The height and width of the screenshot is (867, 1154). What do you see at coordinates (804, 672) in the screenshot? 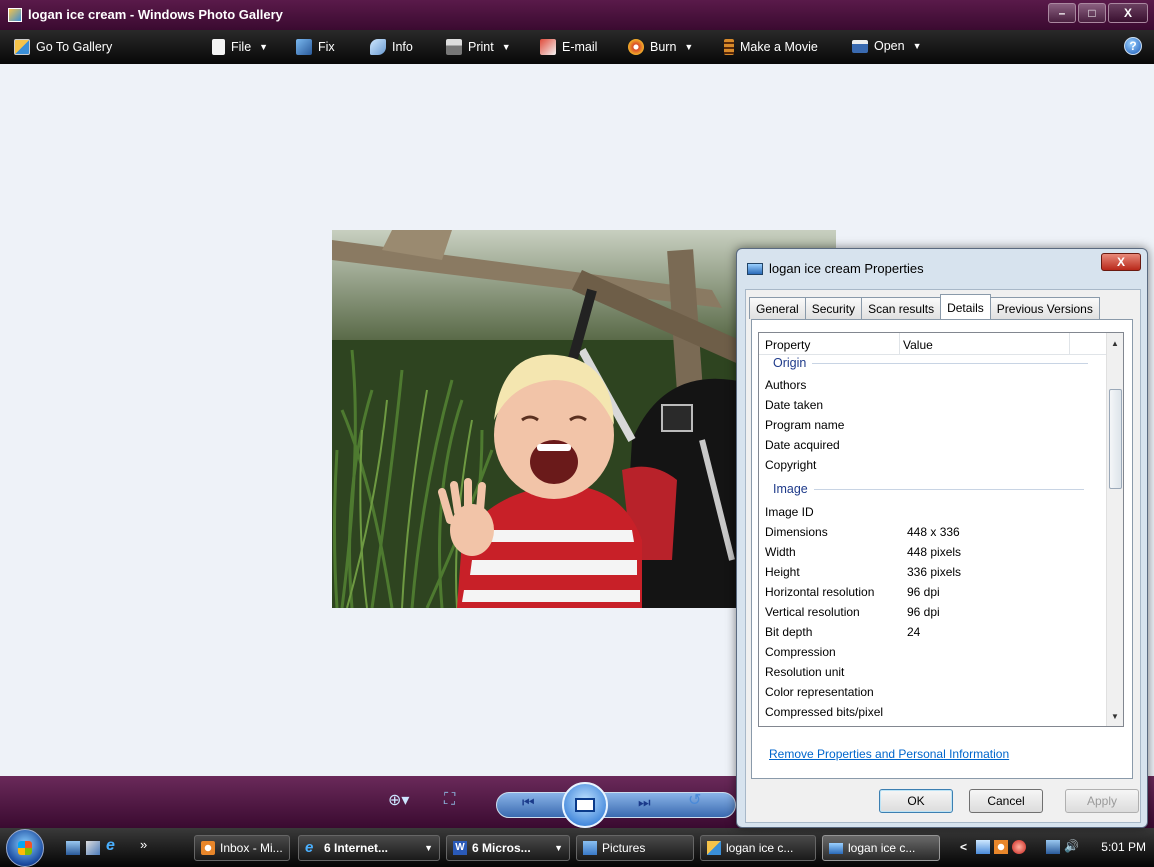
I see `list-item: Resolution unit` at bounding box center [804, 672].